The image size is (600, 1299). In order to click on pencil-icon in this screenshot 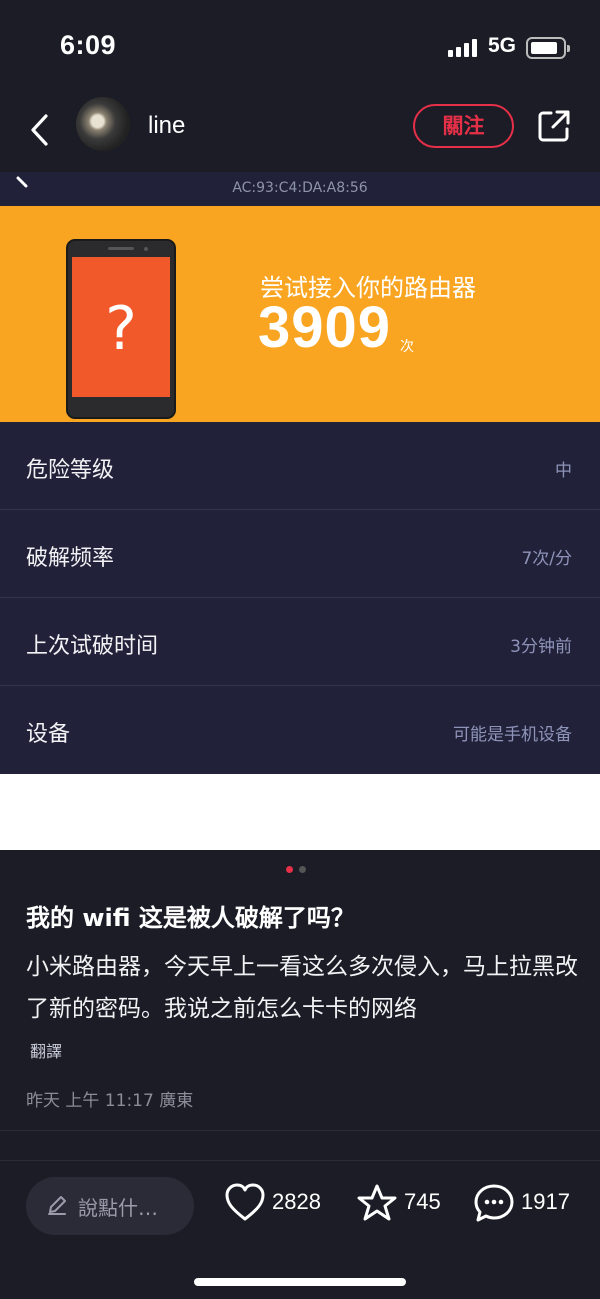, I will do `click(57, 1205)`.